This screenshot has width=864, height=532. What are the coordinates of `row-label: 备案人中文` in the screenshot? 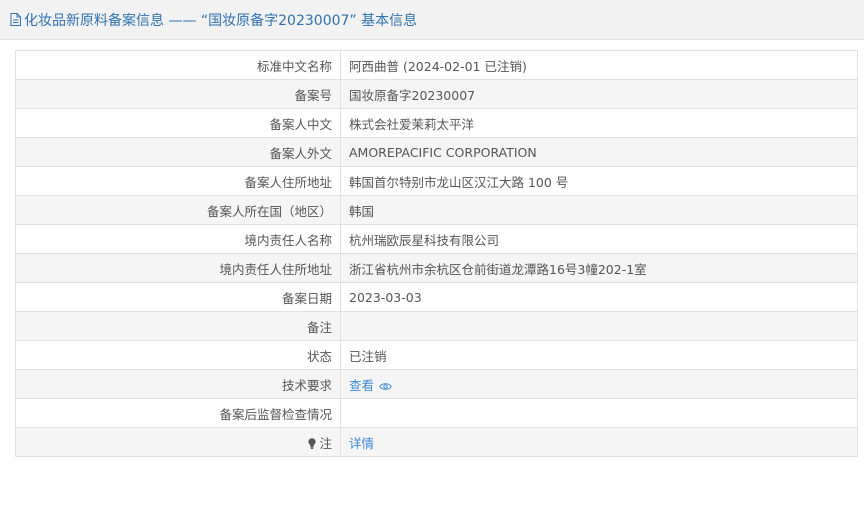 It's located at (178, 123).